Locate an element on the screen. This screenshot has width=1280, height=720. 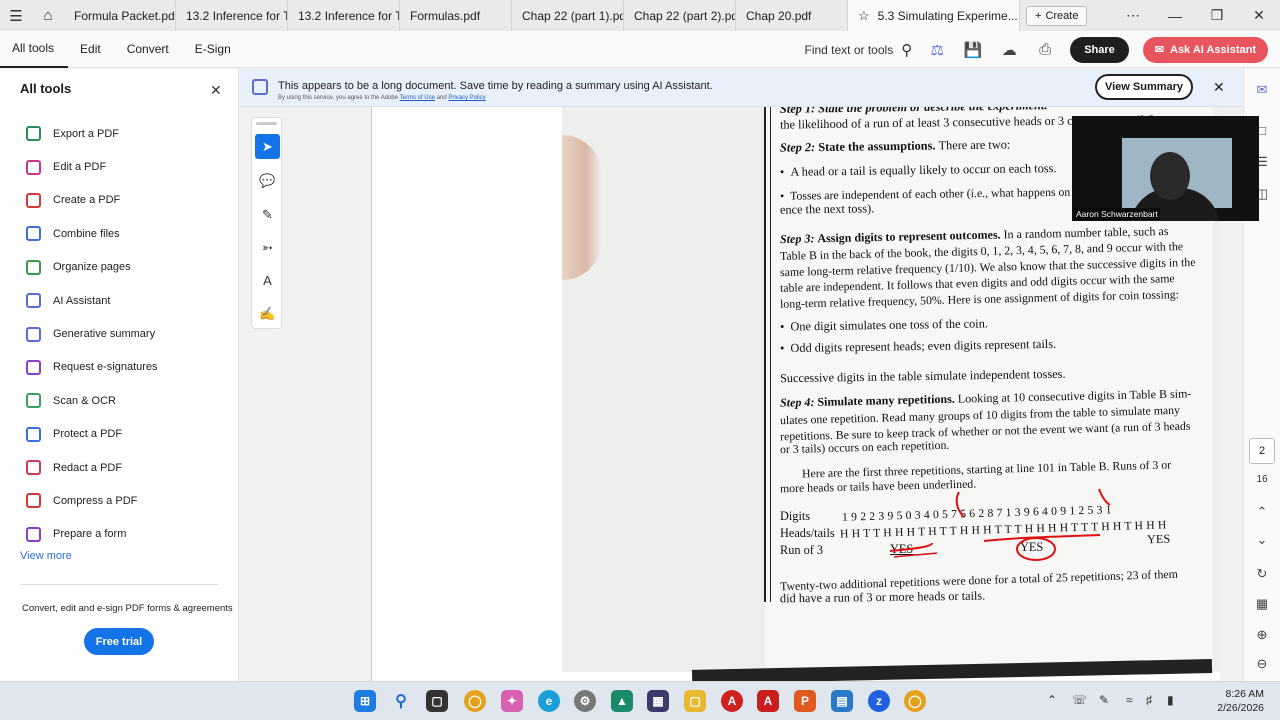
previous-page-icon: ⌃ is located at coordinates (1262, 512).